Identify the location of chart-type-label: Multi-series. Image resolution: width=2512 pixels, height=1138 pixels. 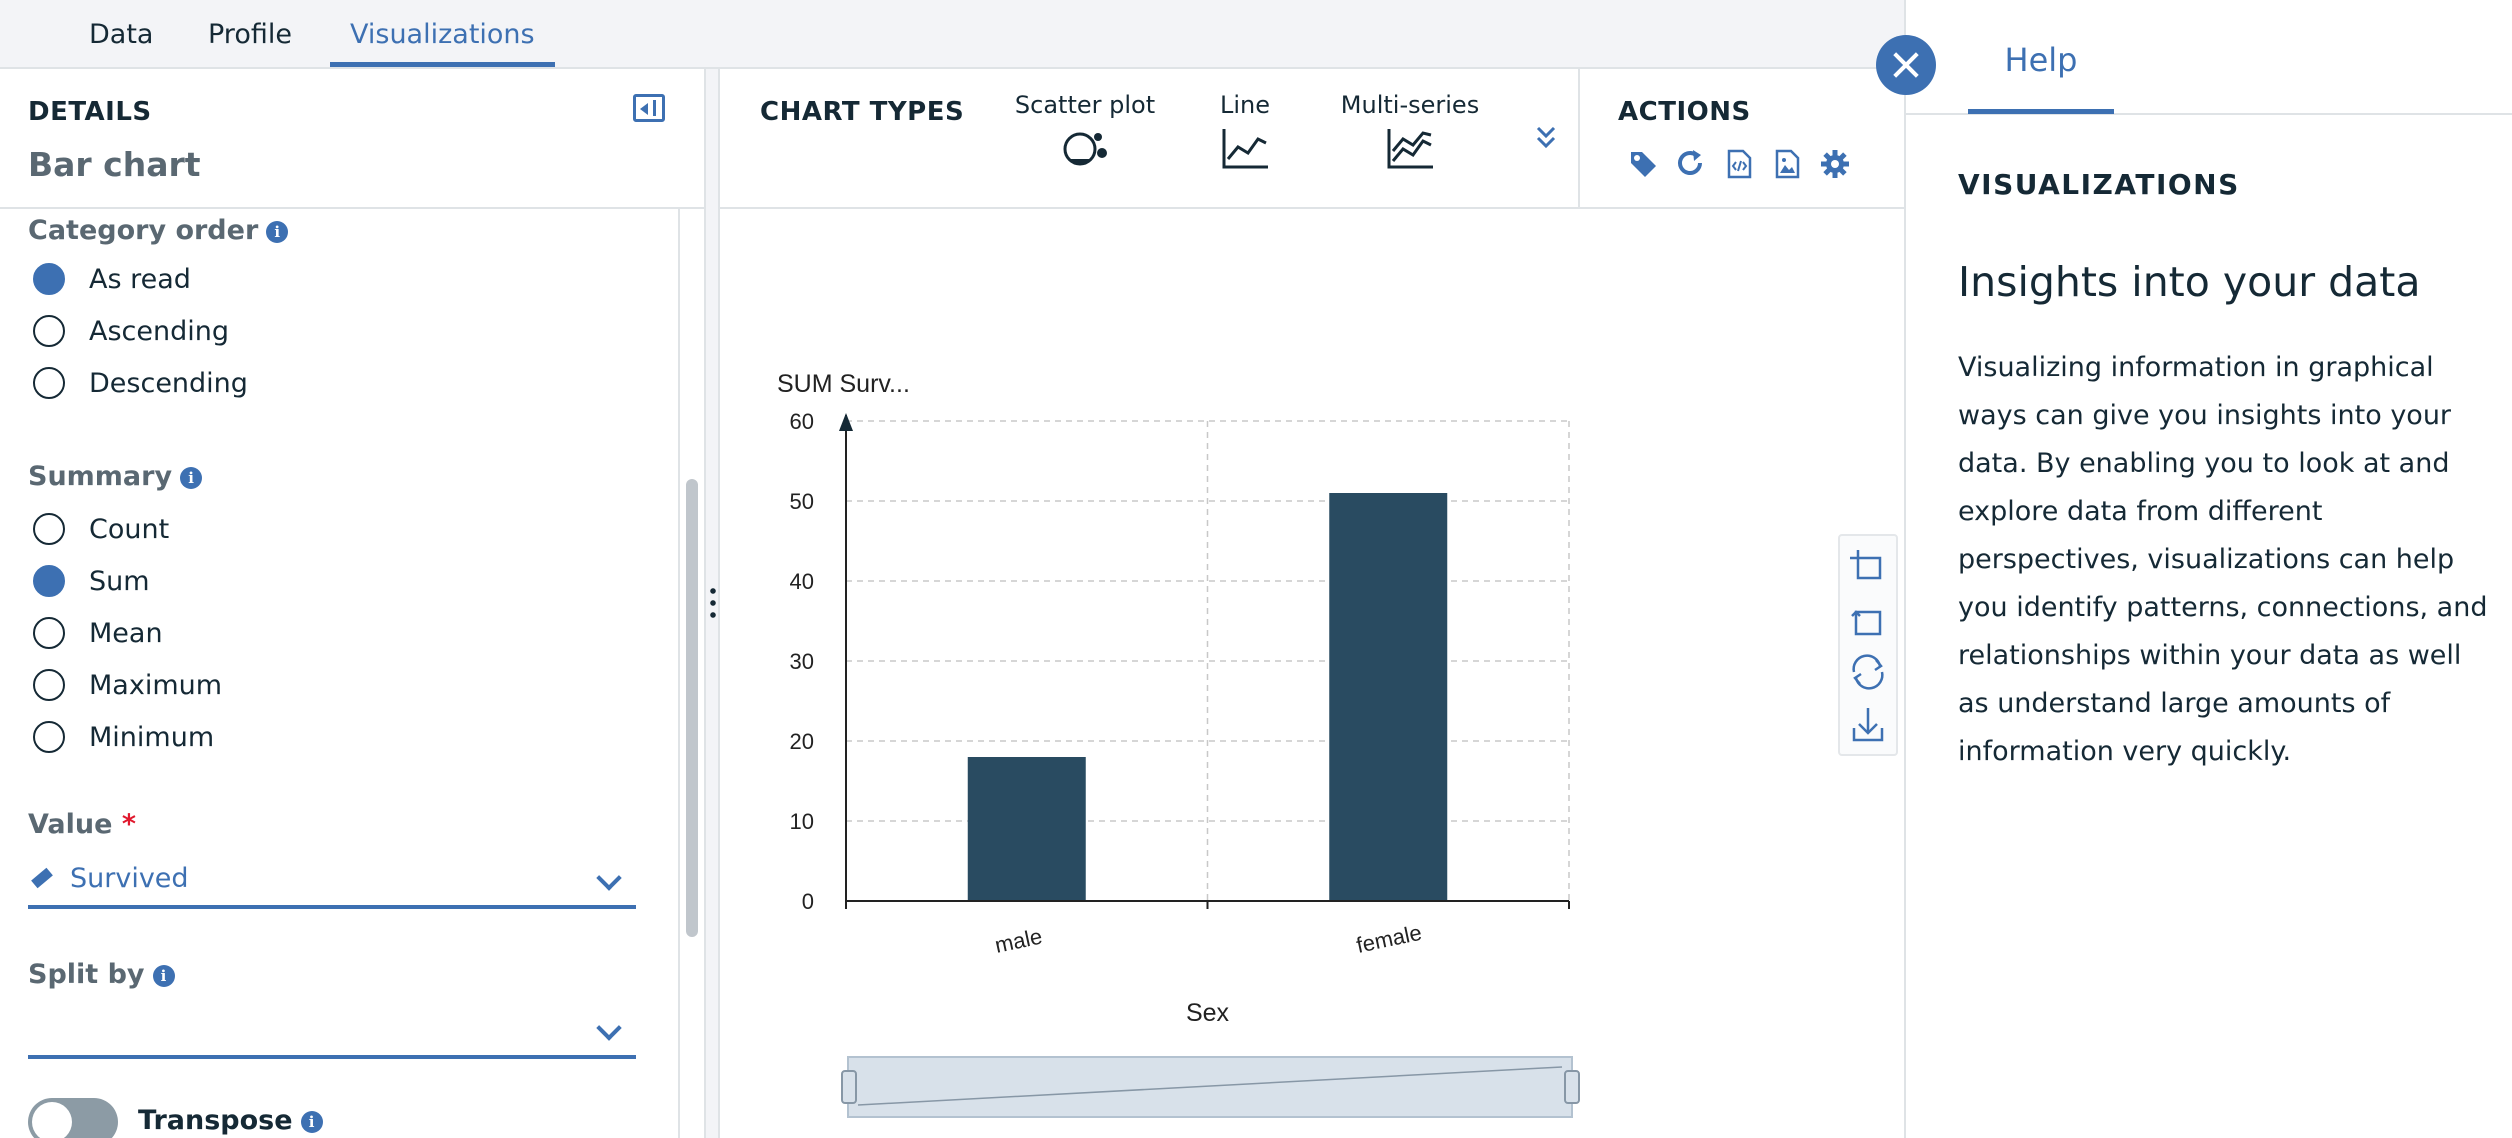
(1410, 105).